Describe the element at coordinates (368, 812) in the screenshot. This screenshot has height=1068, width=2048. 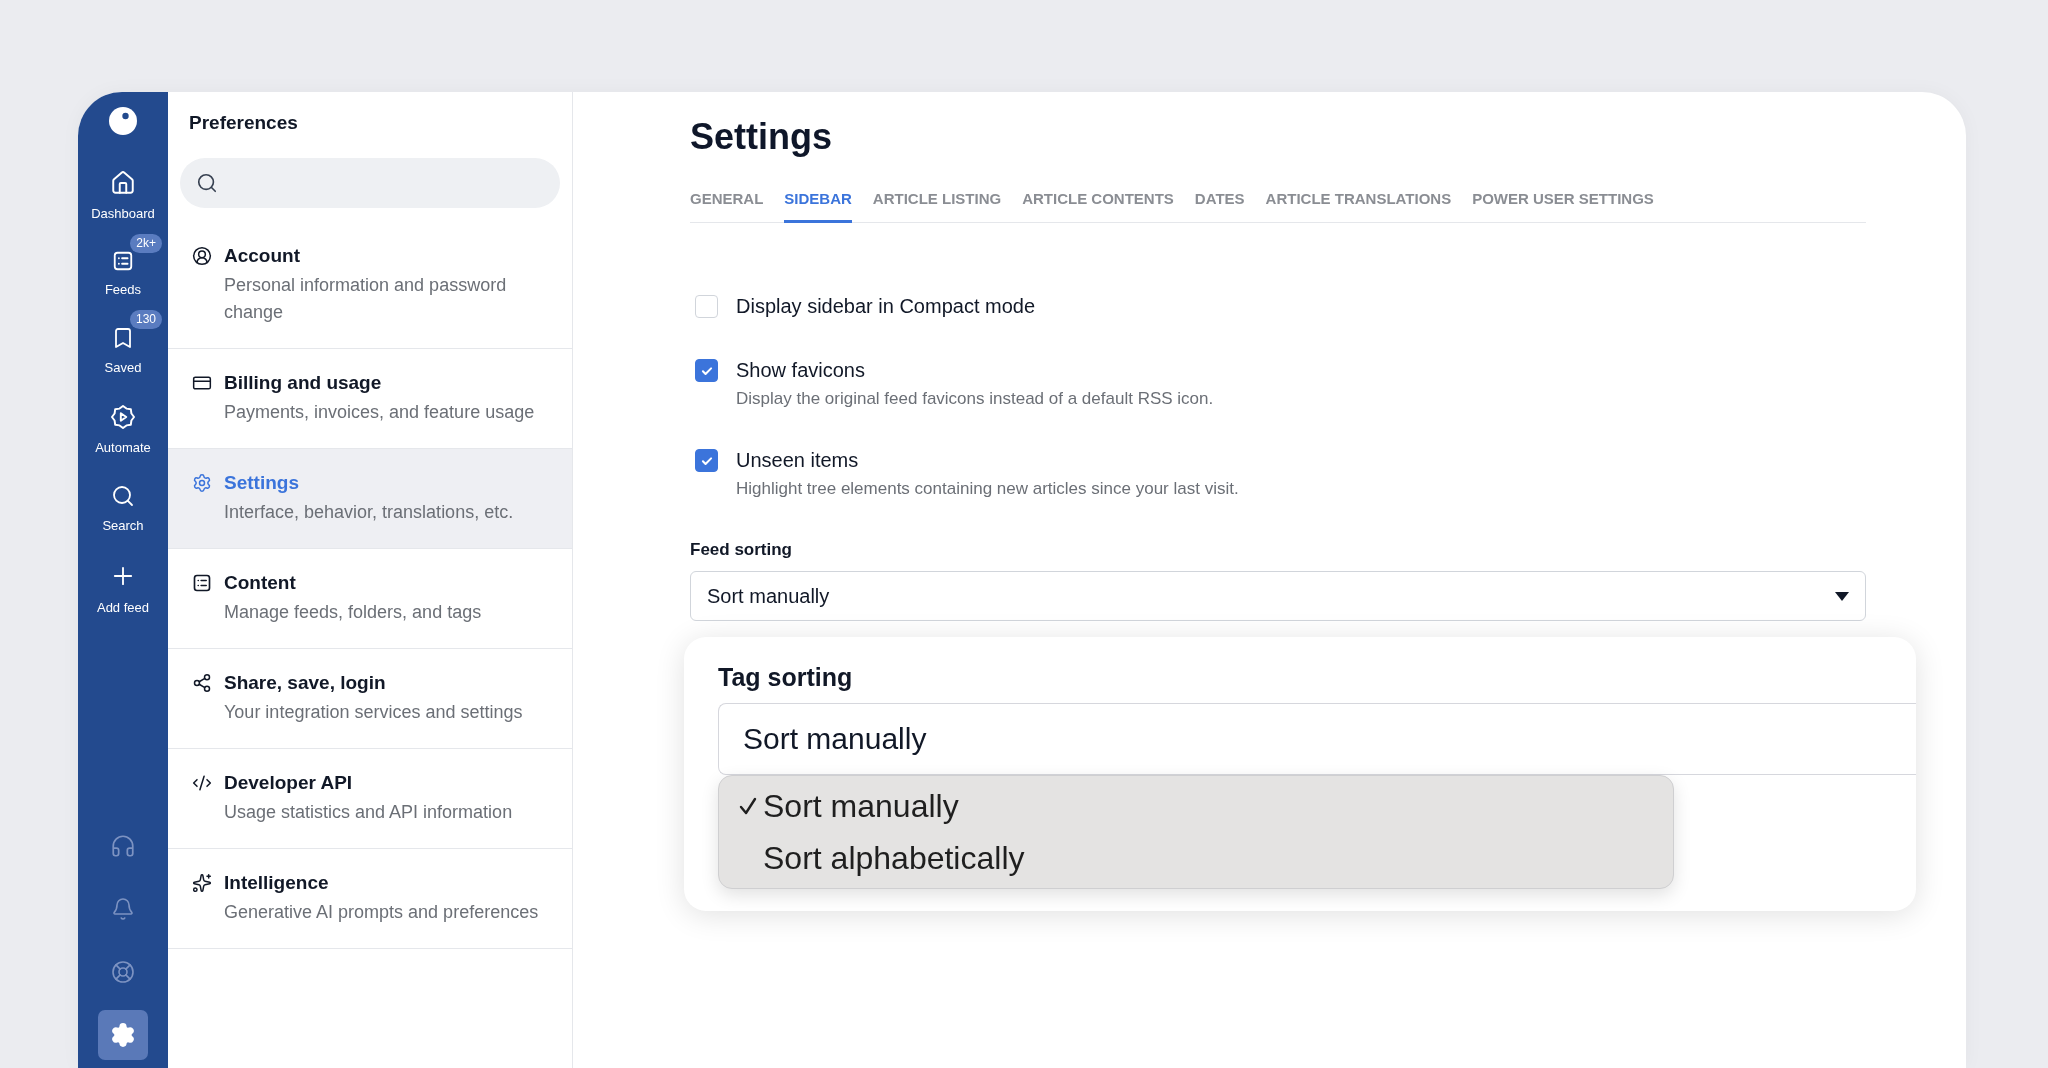
I see `item-description: Usage statistics and API information` at that location.